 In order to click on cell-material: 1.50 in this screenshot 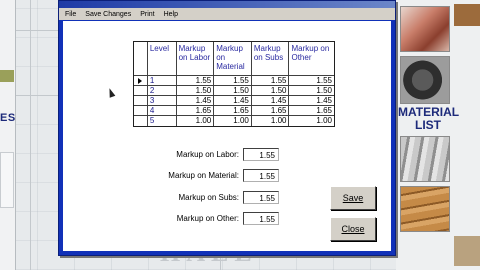, I will do `click(233, 91)`.